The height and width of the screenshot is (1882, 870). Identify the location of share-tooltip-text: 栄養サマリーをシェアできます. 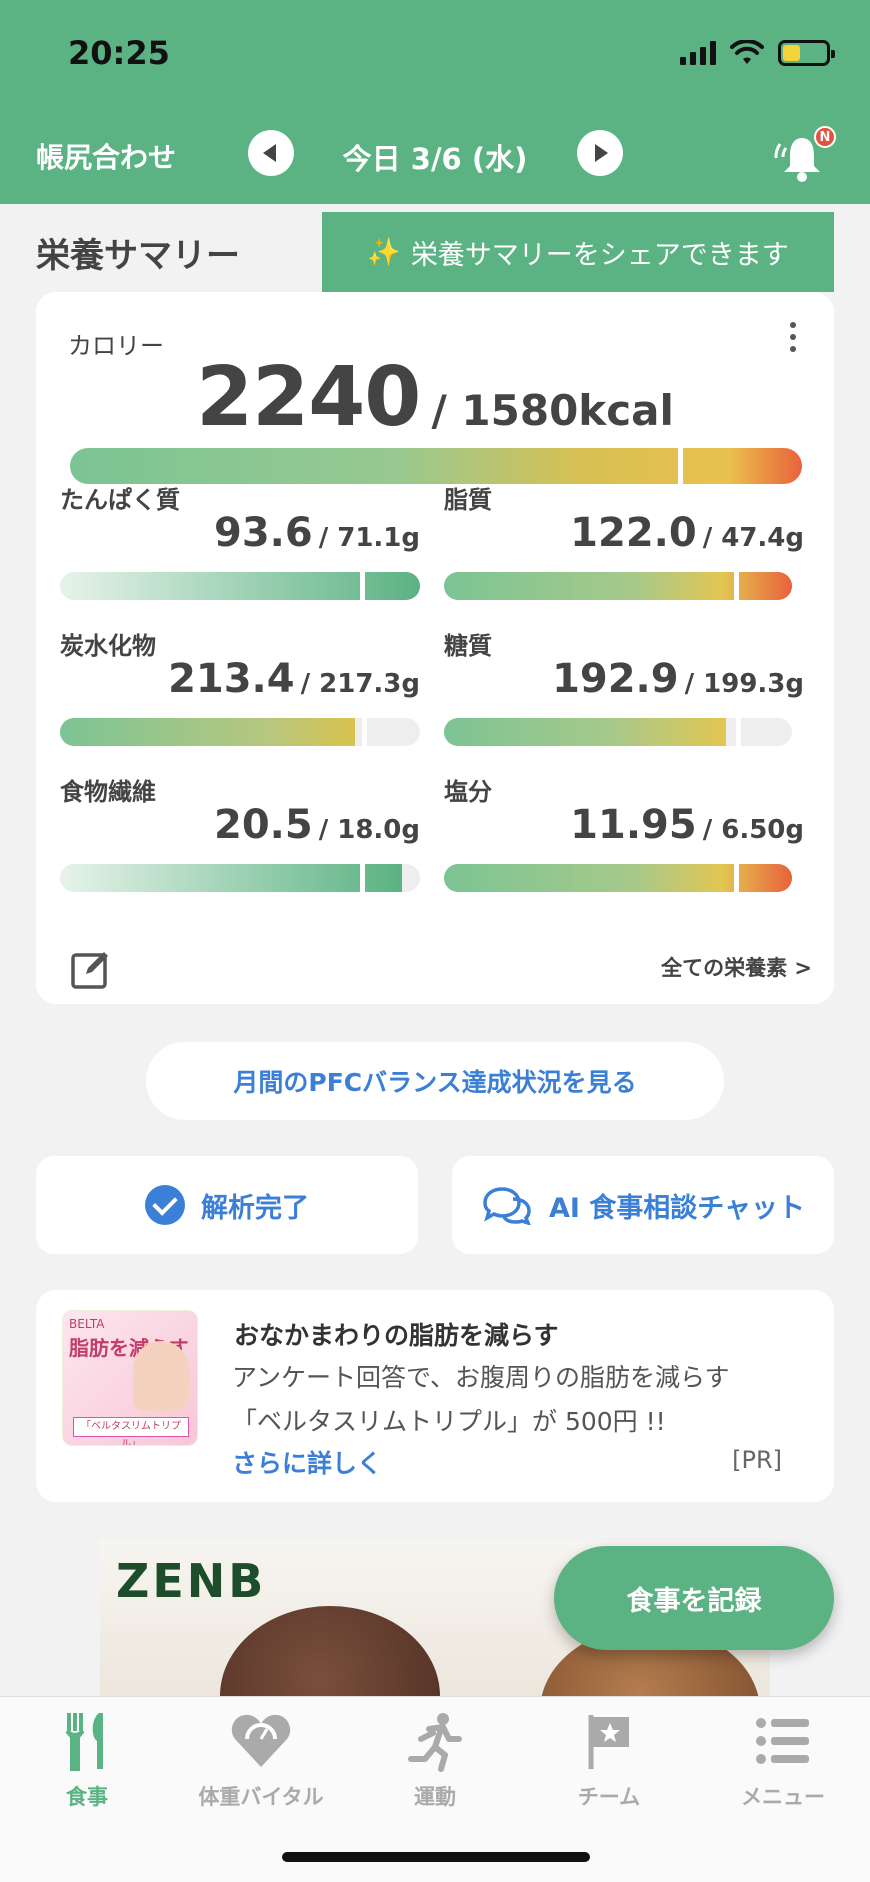
(599, 255).